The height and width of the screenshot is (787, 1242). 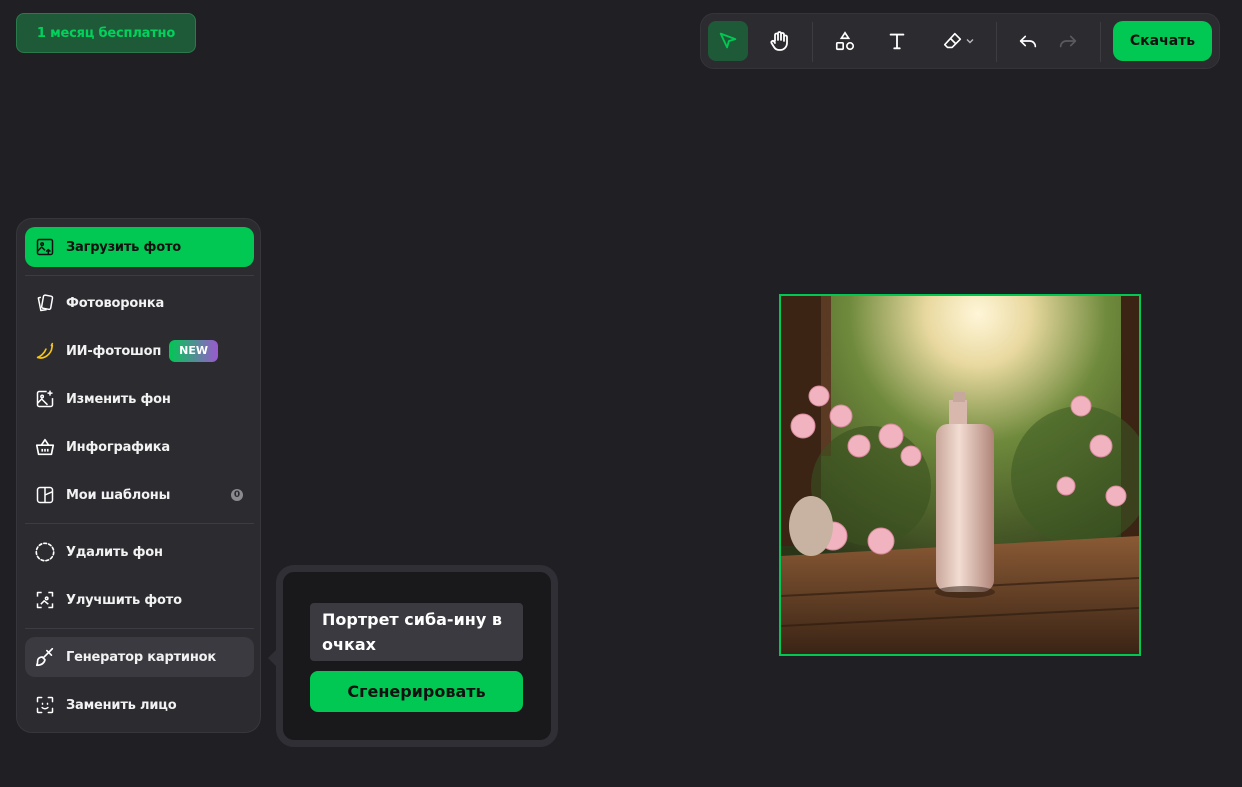 What do you see at coordinates (952, 40) in the screenshot?
I see `eraser-icon` at bounding box center [952, 40].